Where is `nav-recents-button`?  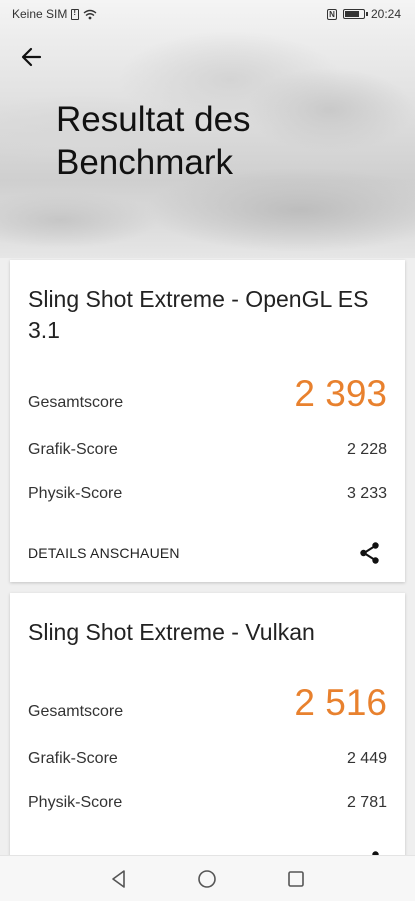 nav-recents-button is located at coordinates (296, 879).